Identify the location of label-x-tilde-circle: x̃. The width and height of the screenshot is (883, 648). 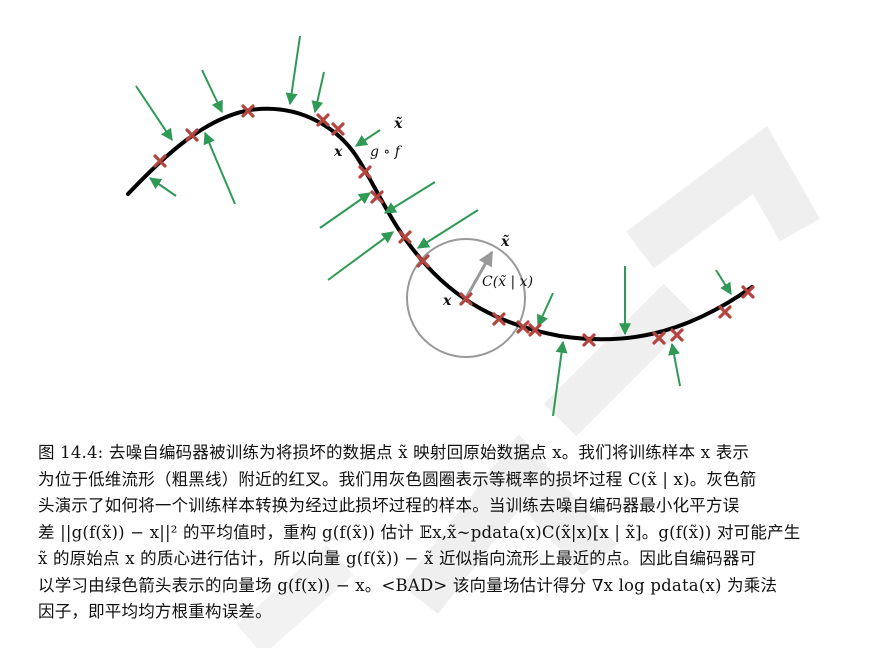
(505, 241).